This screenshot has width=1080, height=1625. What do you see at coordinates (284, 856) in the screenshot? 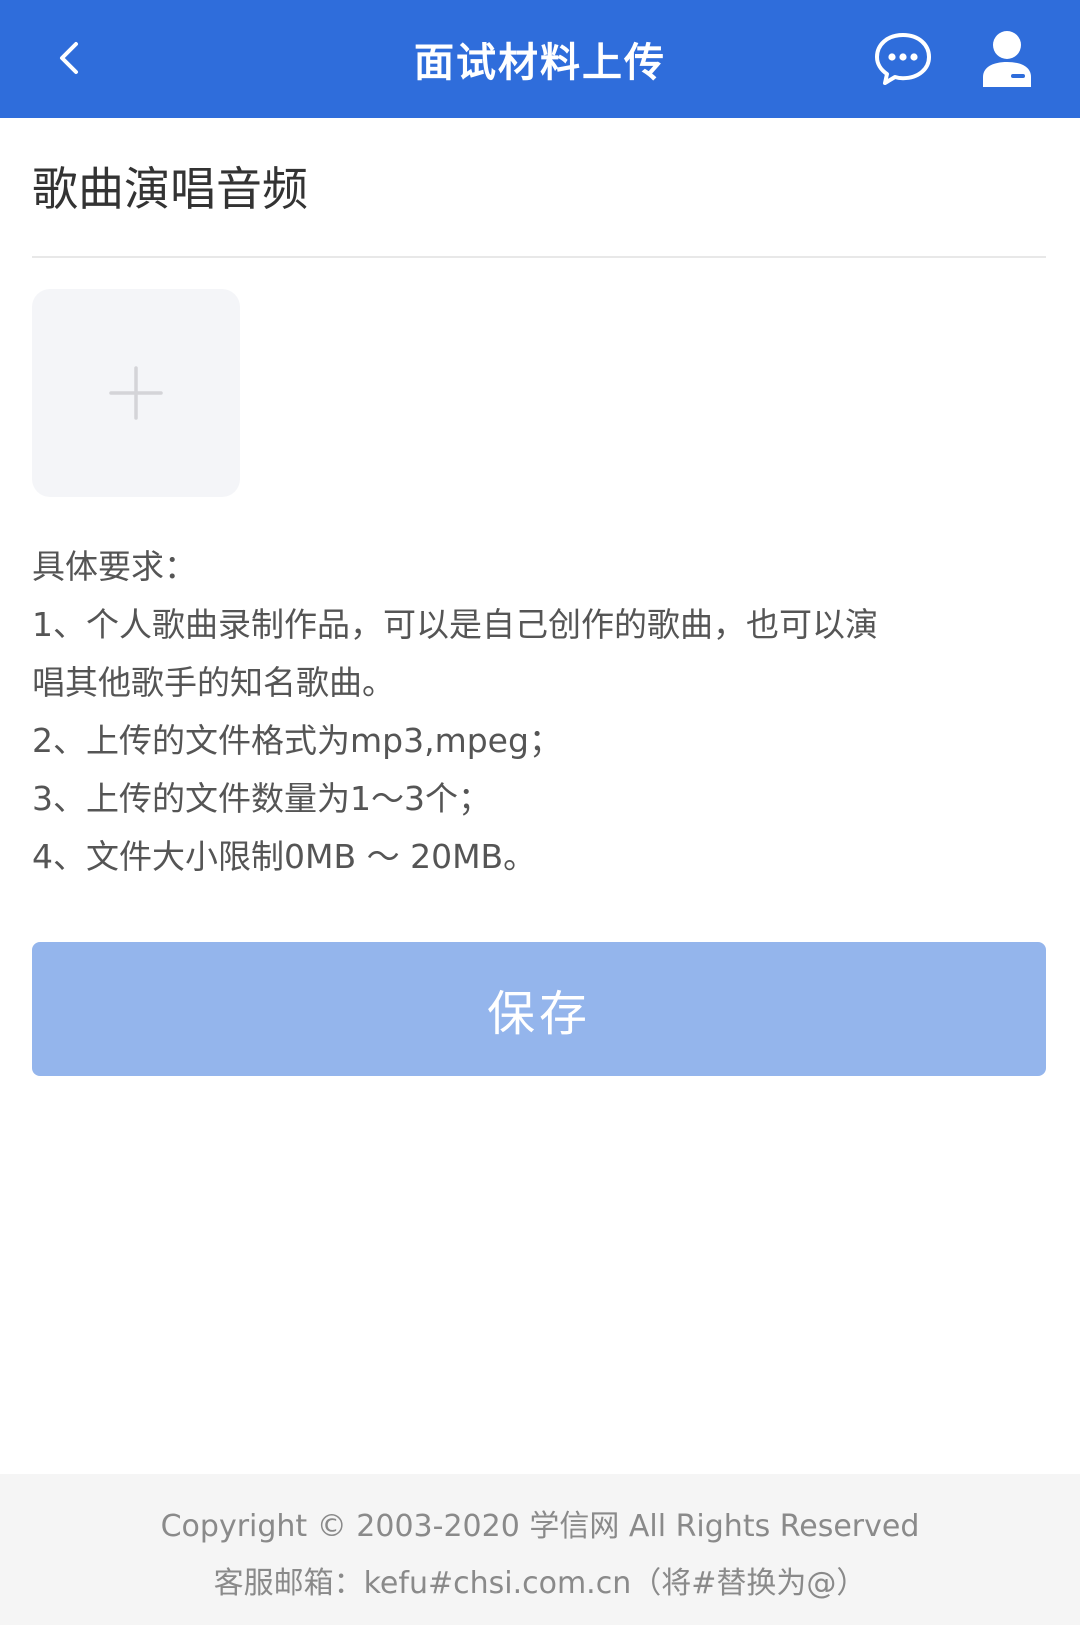
I see `requirement-line: 4、文件大小限制0MB ～ 20MB。` at bounding box center [284, 856].